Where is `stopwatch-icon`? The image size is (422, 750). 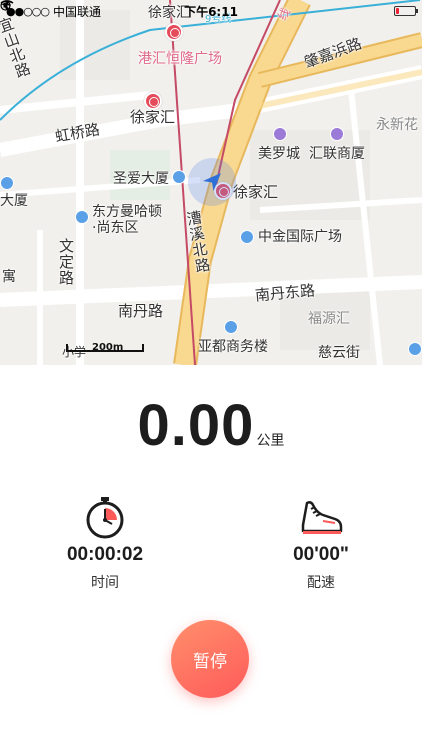
stopwatch-icon is located at coordinates (105, 517).